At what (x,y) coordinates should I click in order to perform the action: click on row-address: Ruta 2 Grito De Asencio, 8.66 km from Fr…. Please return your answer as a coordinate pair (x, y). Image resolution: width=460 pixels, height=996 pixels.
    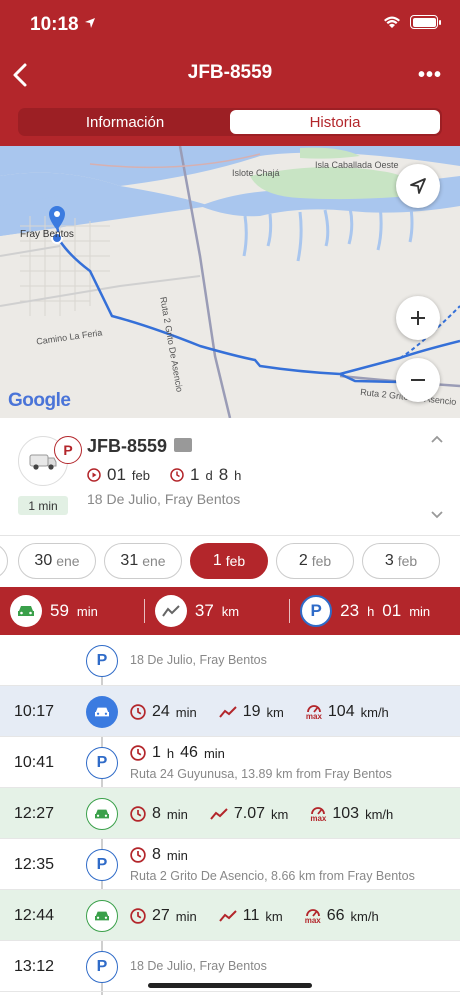
    Looking at the image, I should click on (272, 876).